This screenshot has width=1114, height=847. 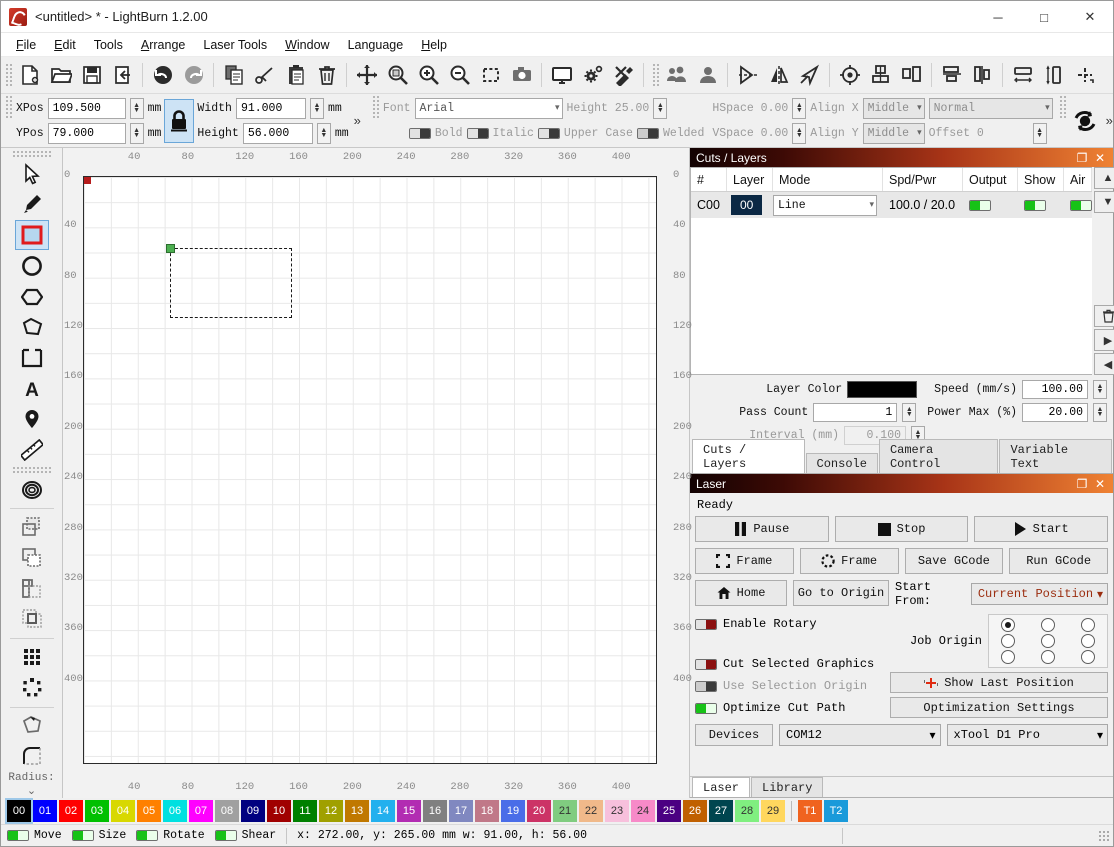 I want to click on device-settings-icon, so click(x=592, y=75).